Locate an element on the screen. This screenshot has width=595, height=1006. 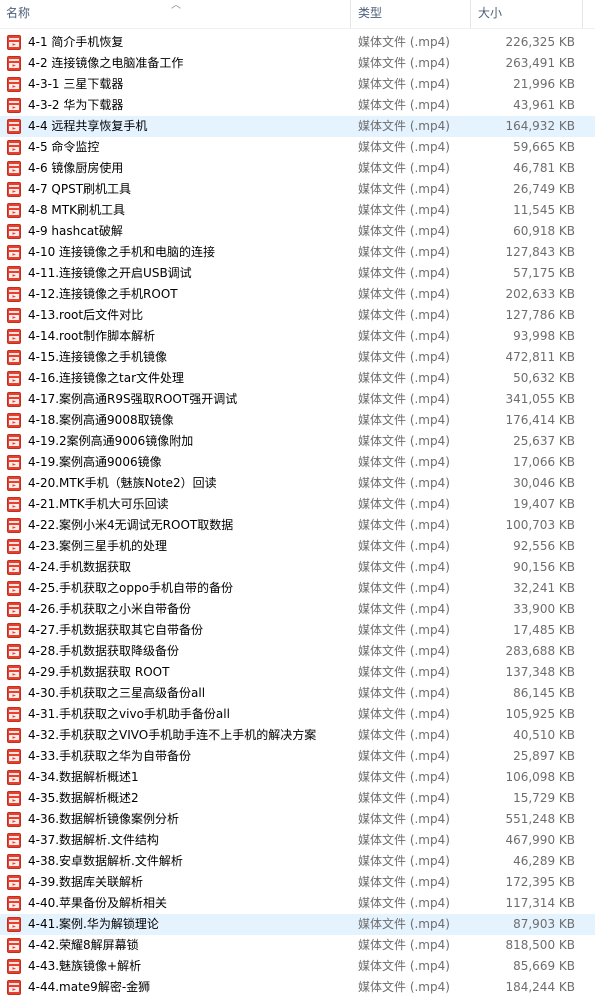
file-row: 4-14.root制作脚本解析 媒体文件 (.mp4) 93,998 KB is located at coordinates (297, 336).